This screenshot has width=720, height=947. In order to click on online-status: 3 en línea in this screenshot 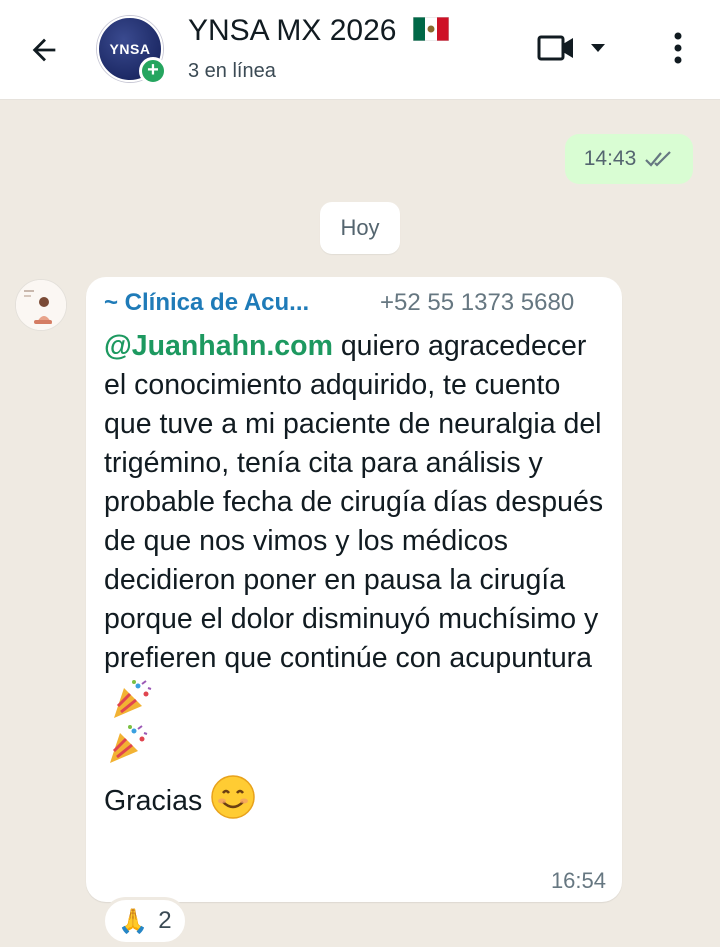, I will do `click(232, 71)`.